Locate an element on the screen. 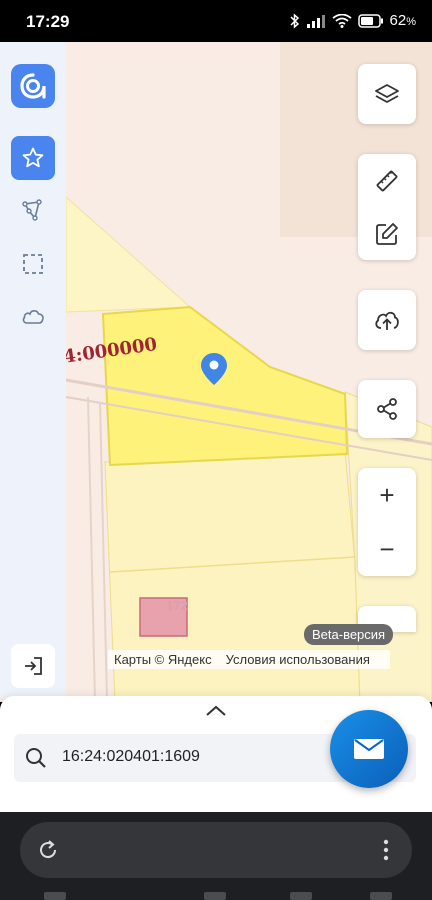  zoom-out-icon: − is located at coordinates (387, 548).